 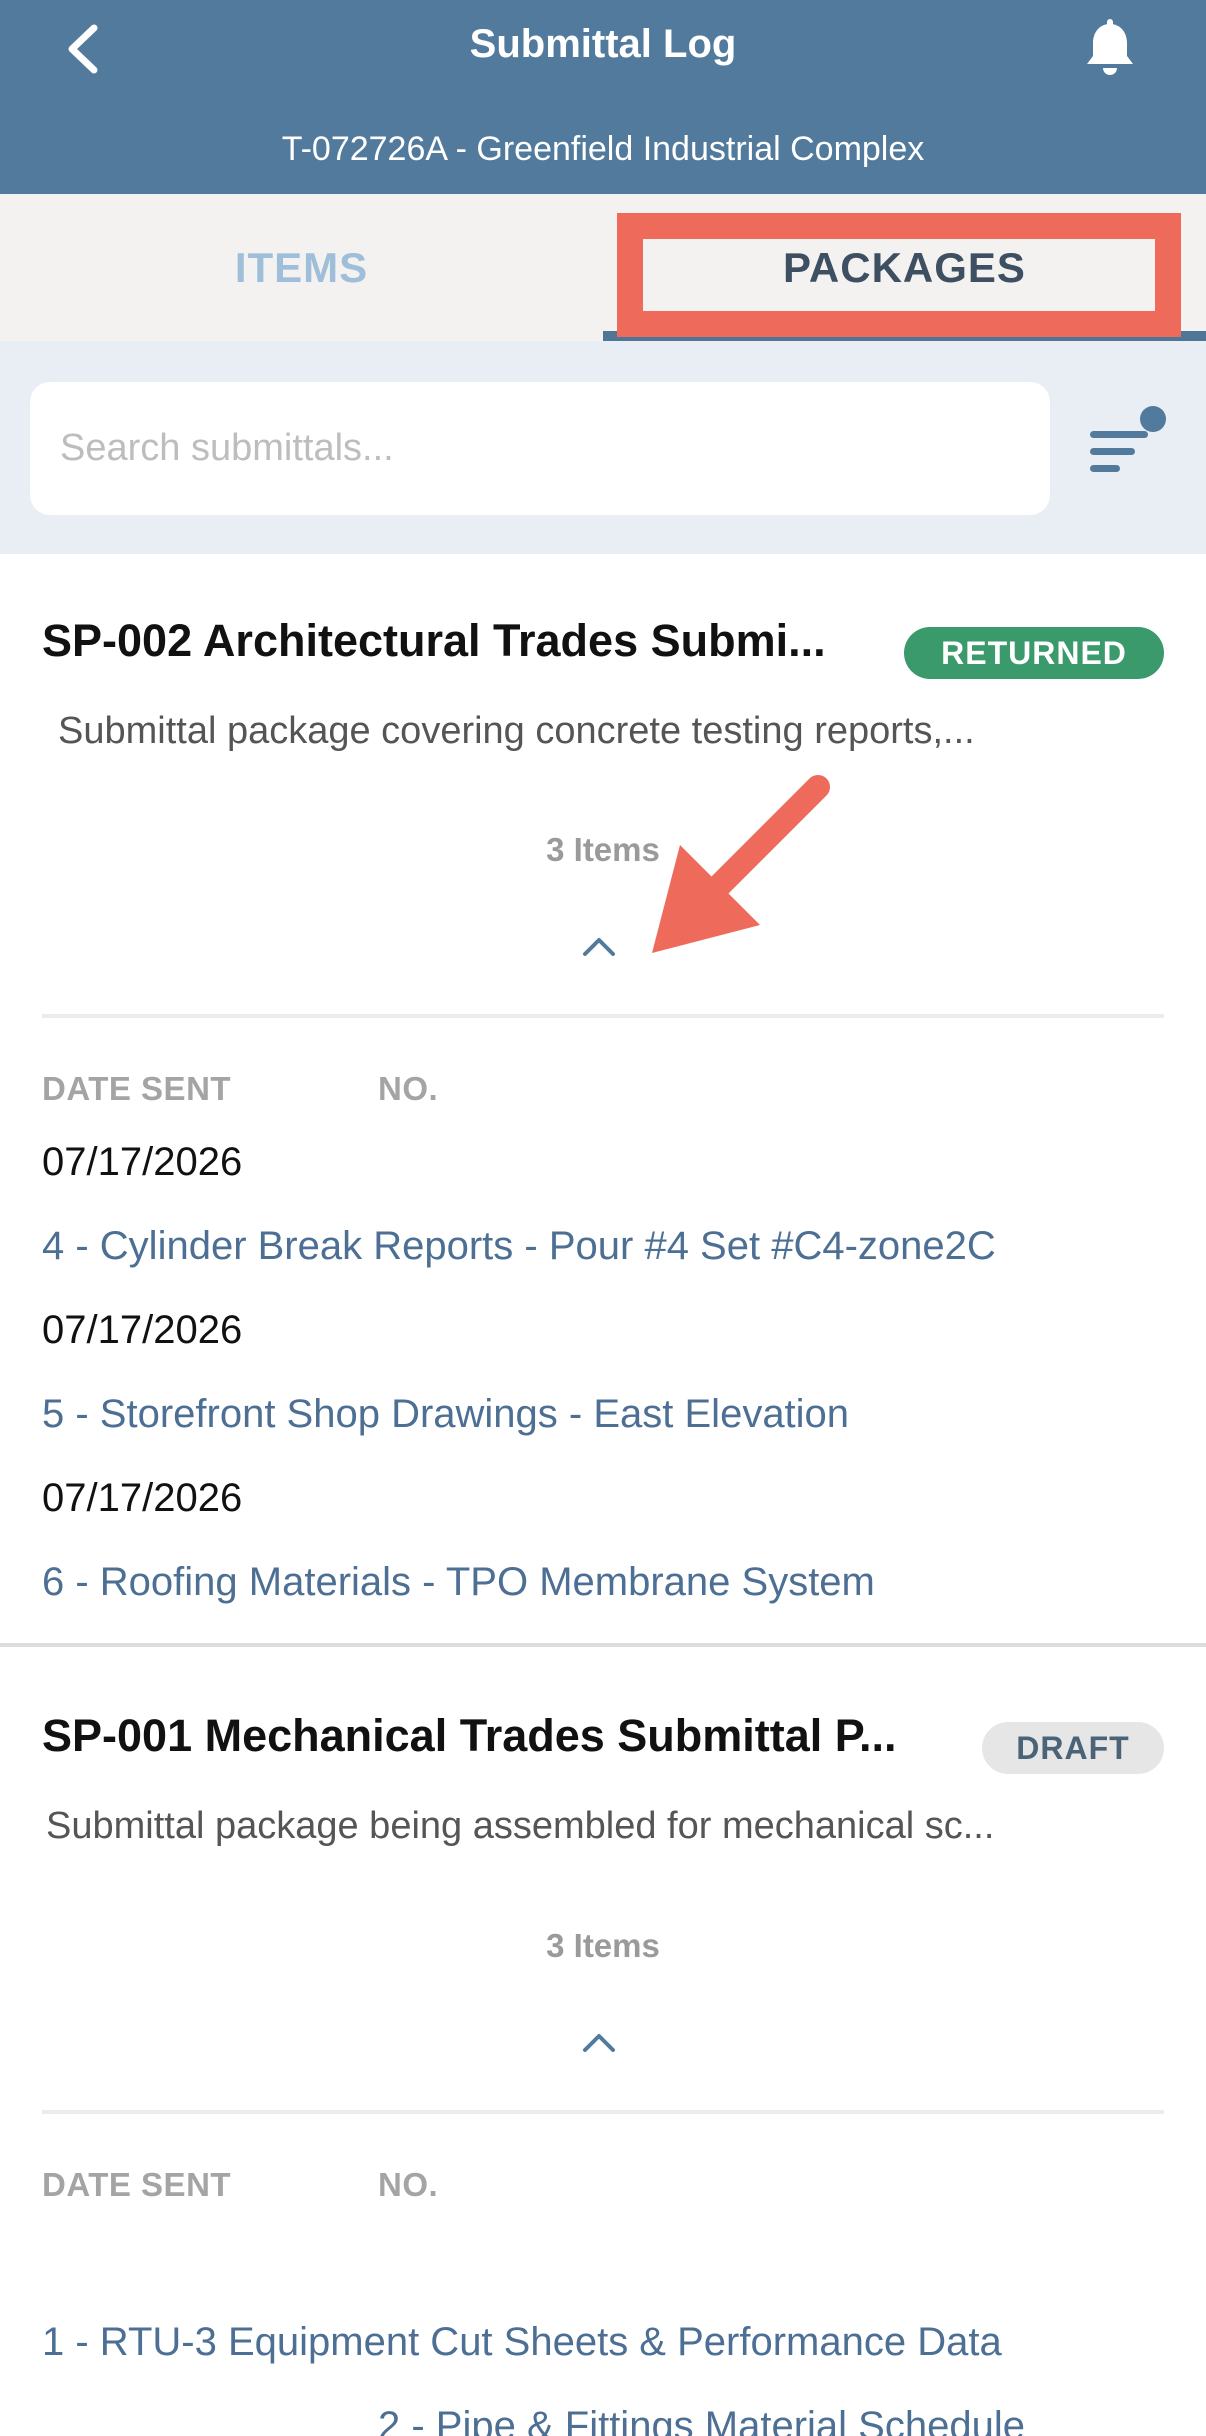 I want to click on search-bar, so click(x=603, y=447).